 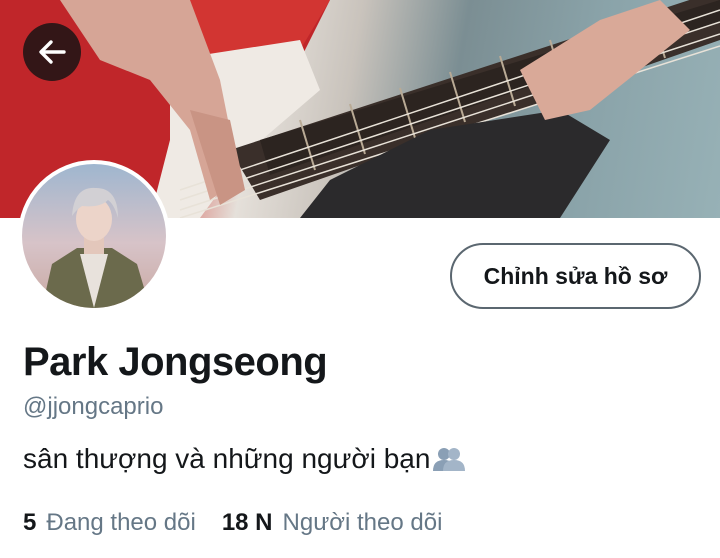 I want to click on followers-count: 18 N, so click(x=247, y=522).